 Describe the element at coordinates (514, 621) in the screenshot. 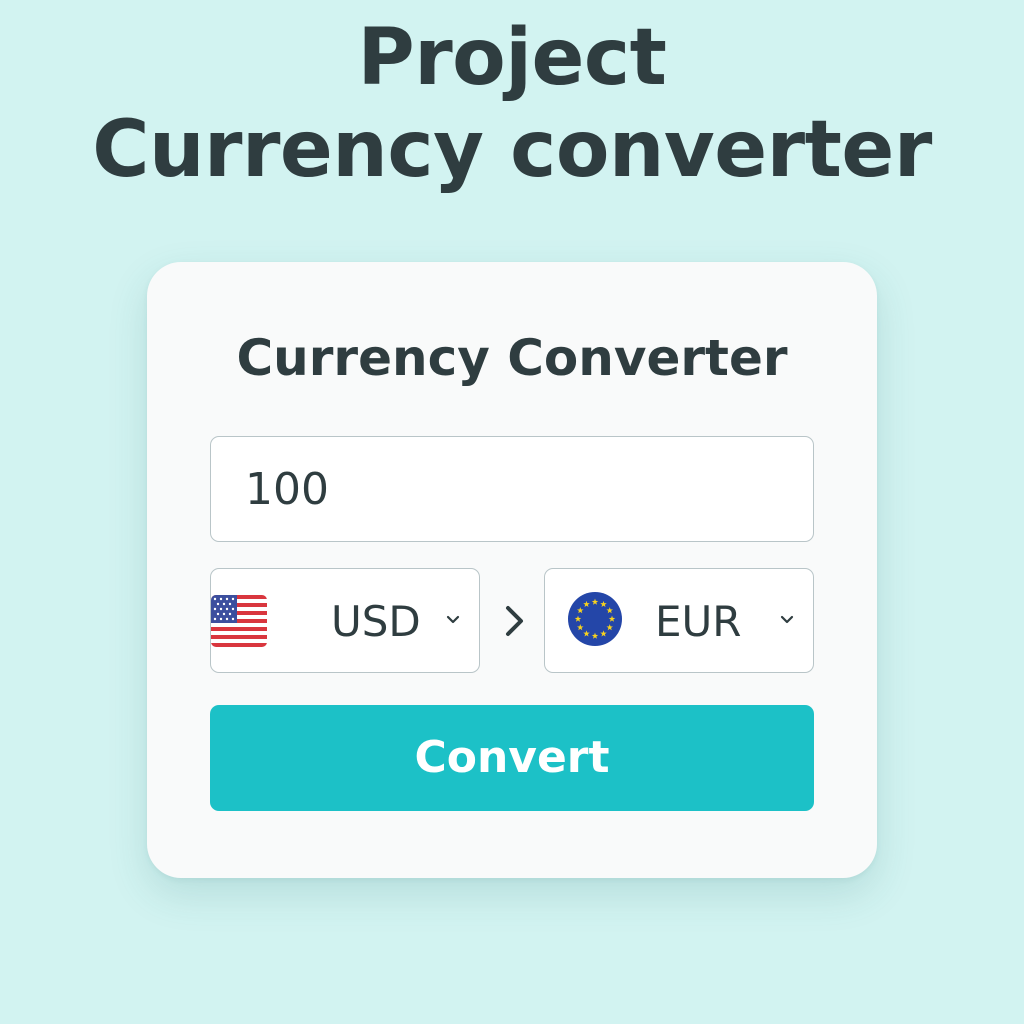

I see `chevron-right-icon` at that location.